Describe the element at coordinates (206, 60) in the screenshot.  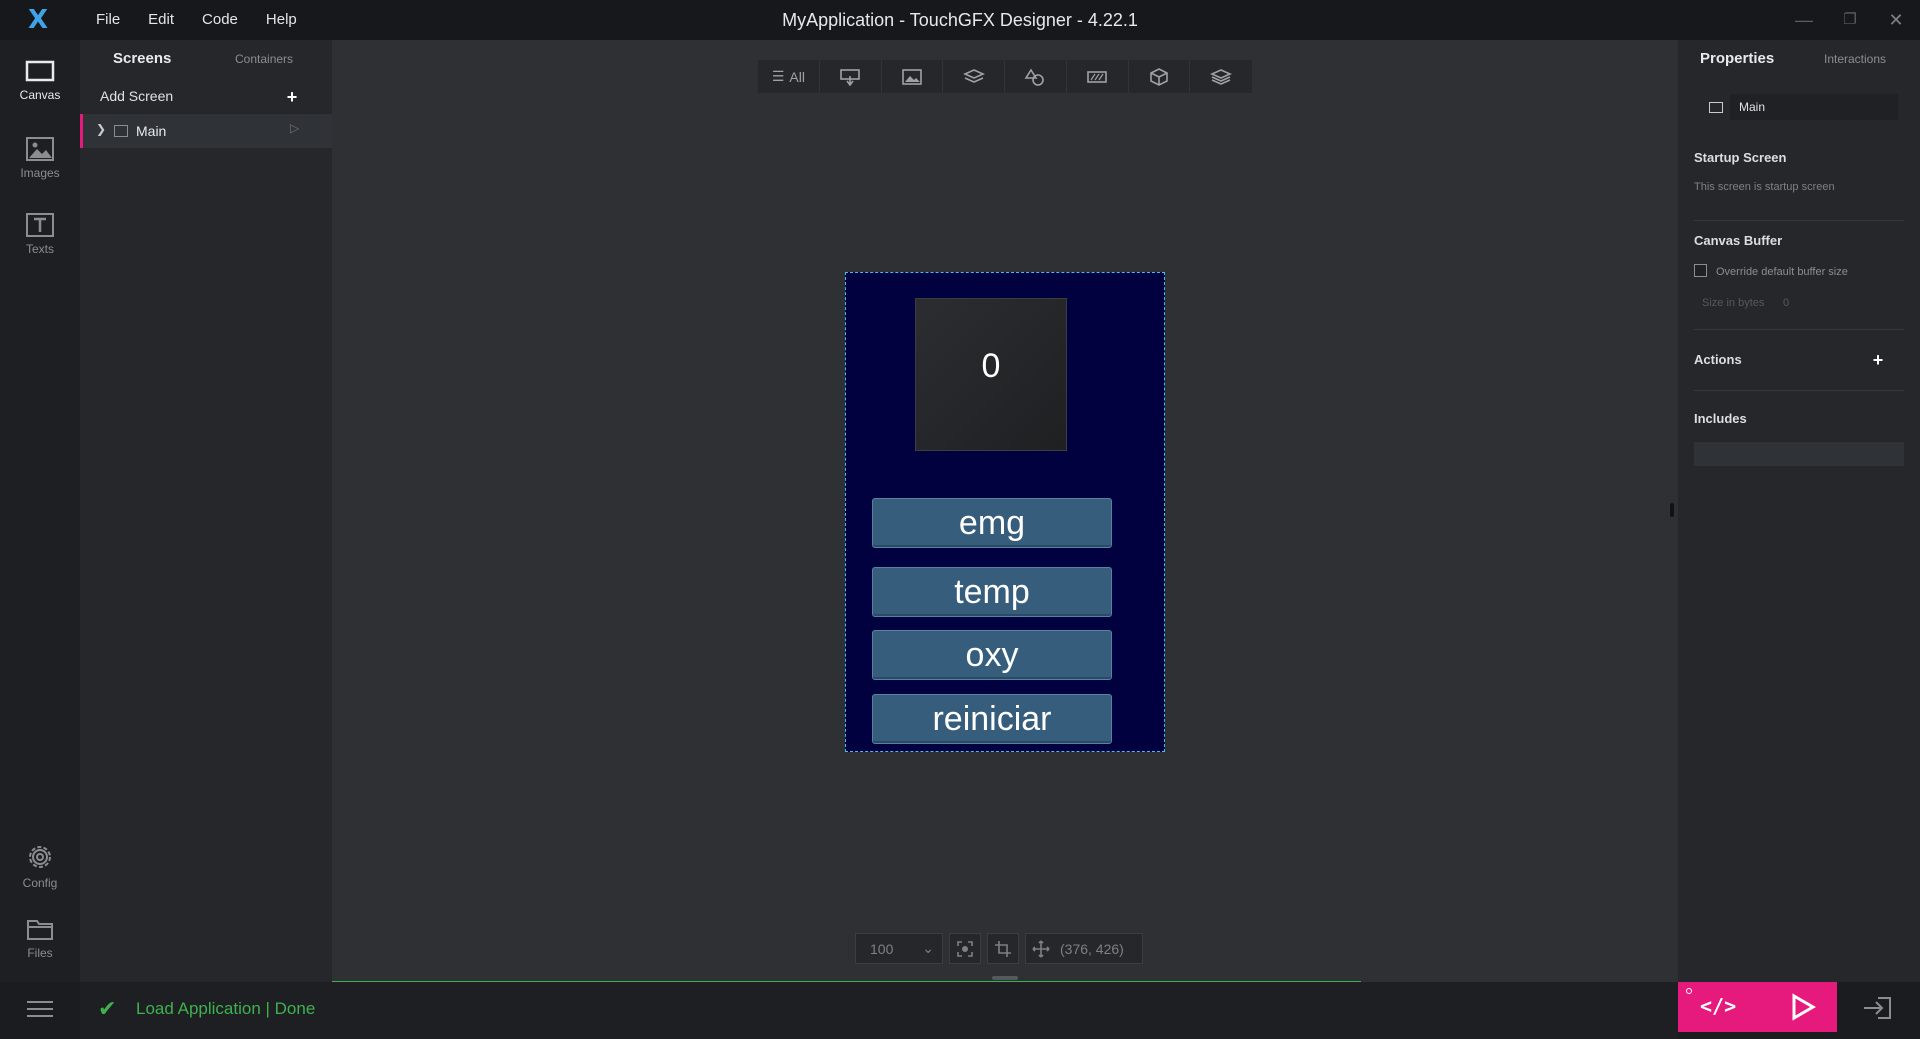
I see `screens-tabs: Screens Containers` at that location.